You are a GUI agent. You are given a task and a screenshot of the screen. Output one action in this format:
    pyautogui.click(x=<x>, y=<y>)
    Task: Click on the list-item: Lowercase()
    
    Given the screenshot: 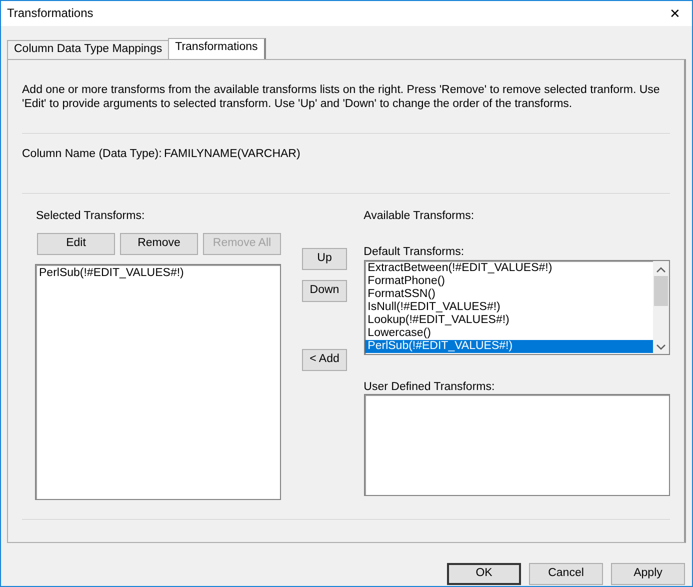 What is the action you would take?
    pyautogui.click(x=508, y=333)
    